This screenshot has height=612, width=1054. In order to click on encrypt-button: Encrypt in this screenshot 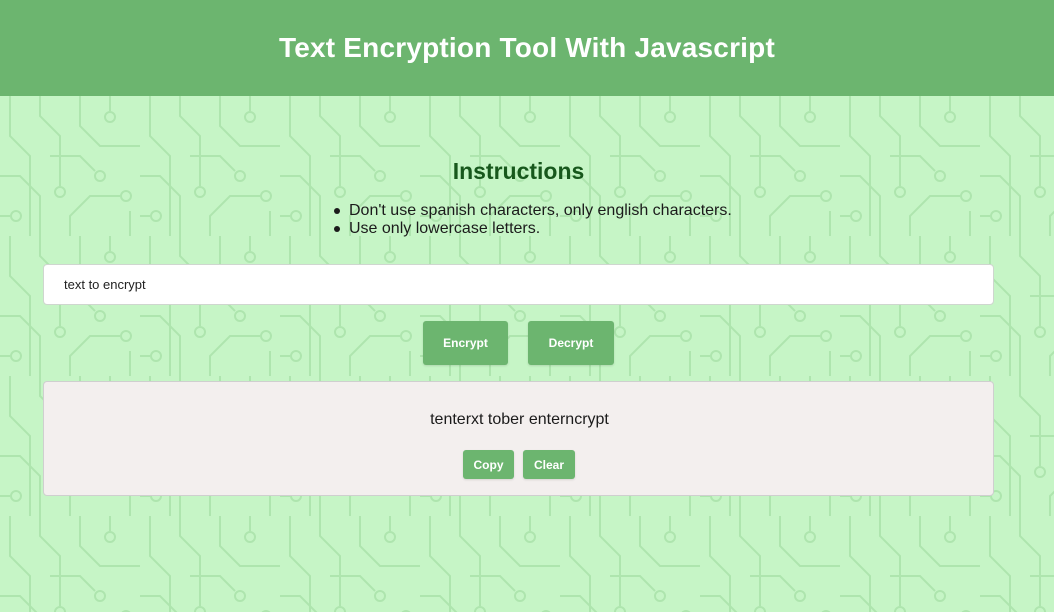, I will do `click(465, 343)`.